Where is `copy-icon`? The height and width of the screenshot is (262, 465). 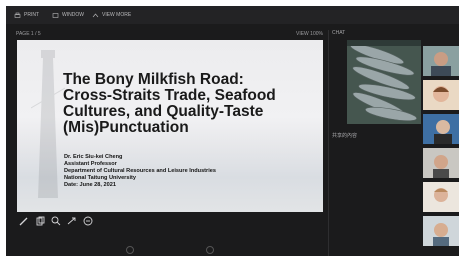
copy-icon is located at coordinates (40, 221).